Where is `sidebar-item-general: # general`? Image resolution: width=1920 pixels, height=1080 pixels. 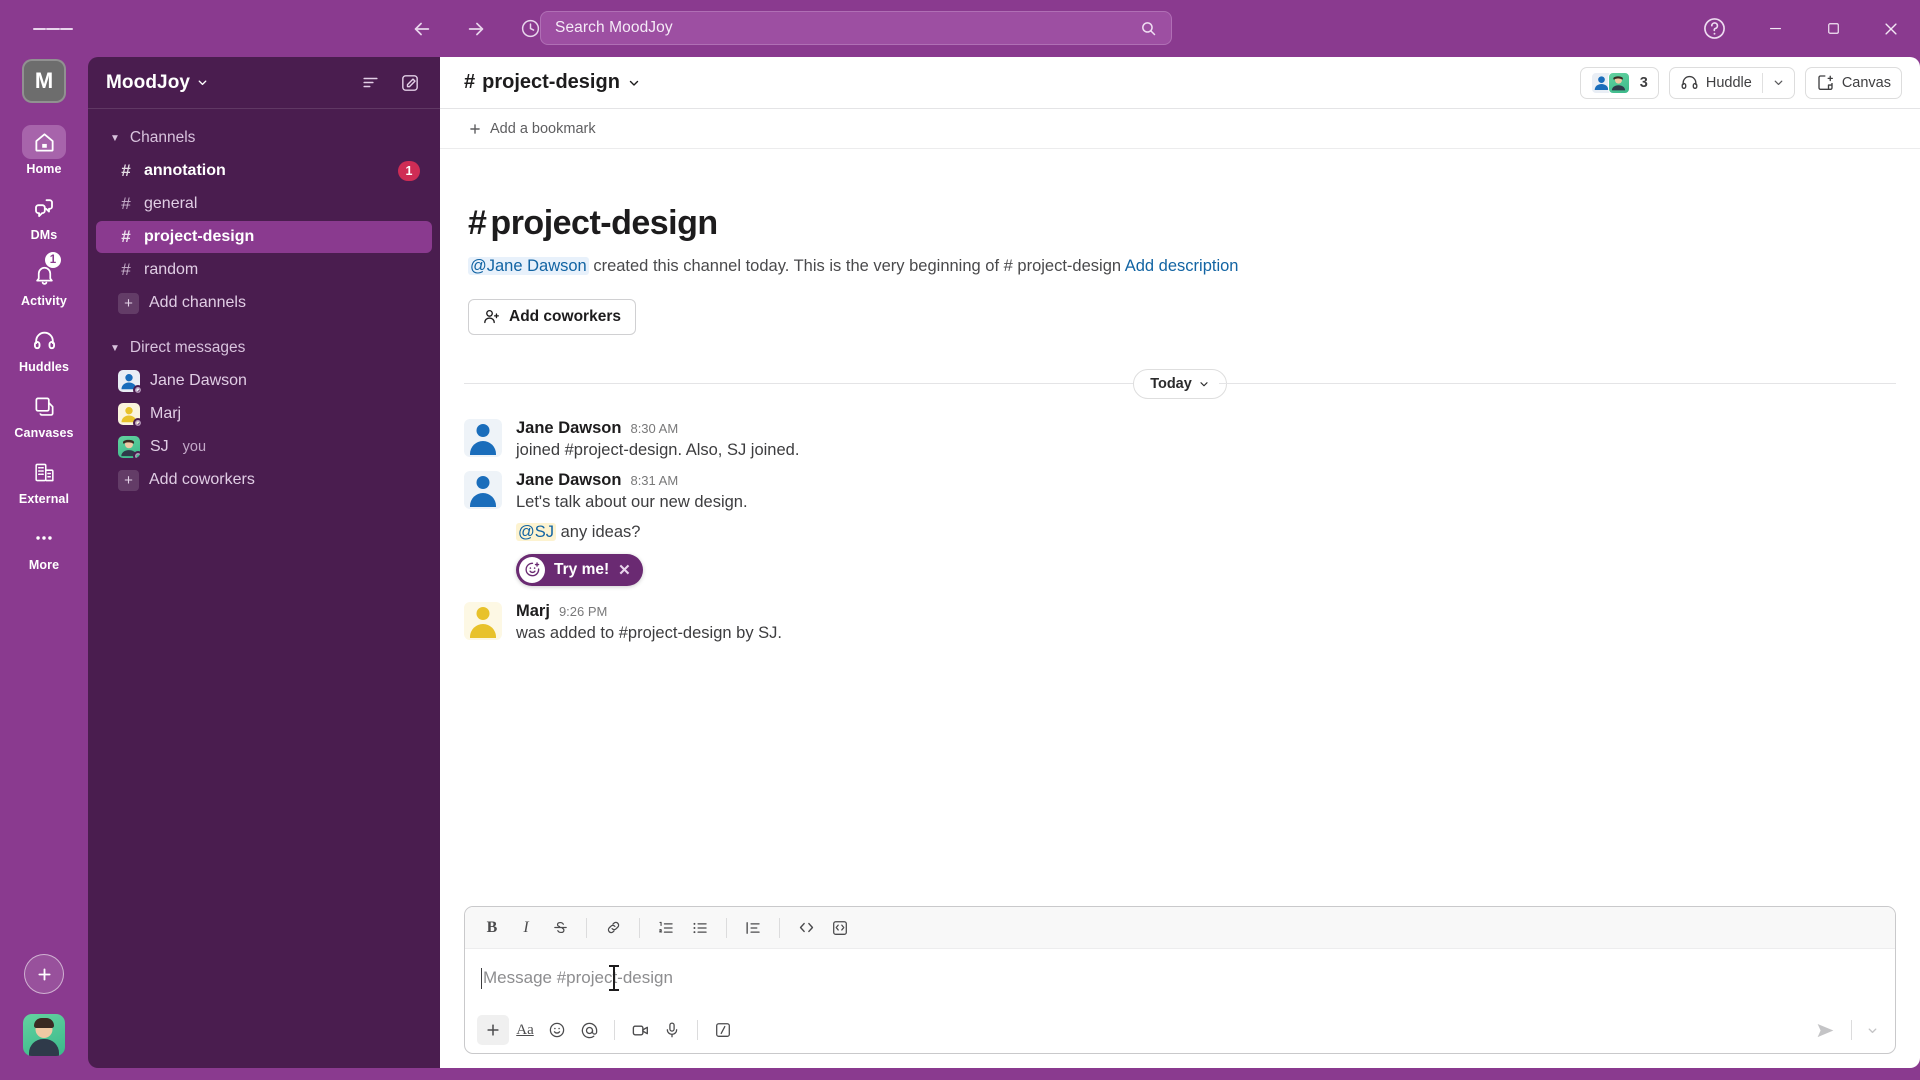
sidebar-item-general: # general is located at coordinates (264, 204).